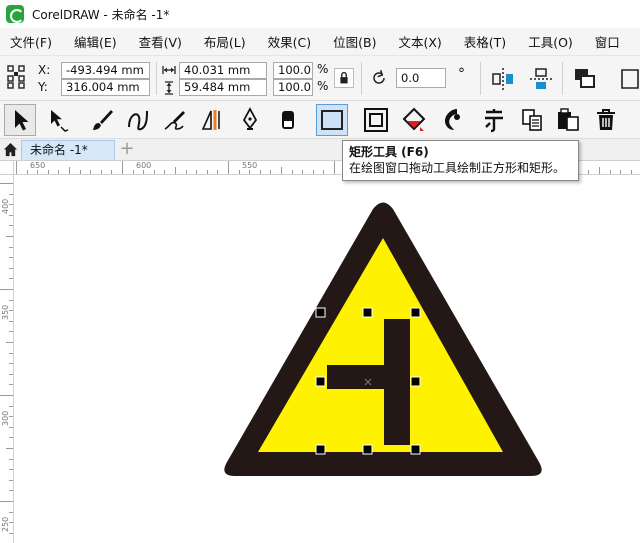  Describe the element at coordinates (541, 79) in the screenshot. I see `mirror-vertical-icon` at that location.